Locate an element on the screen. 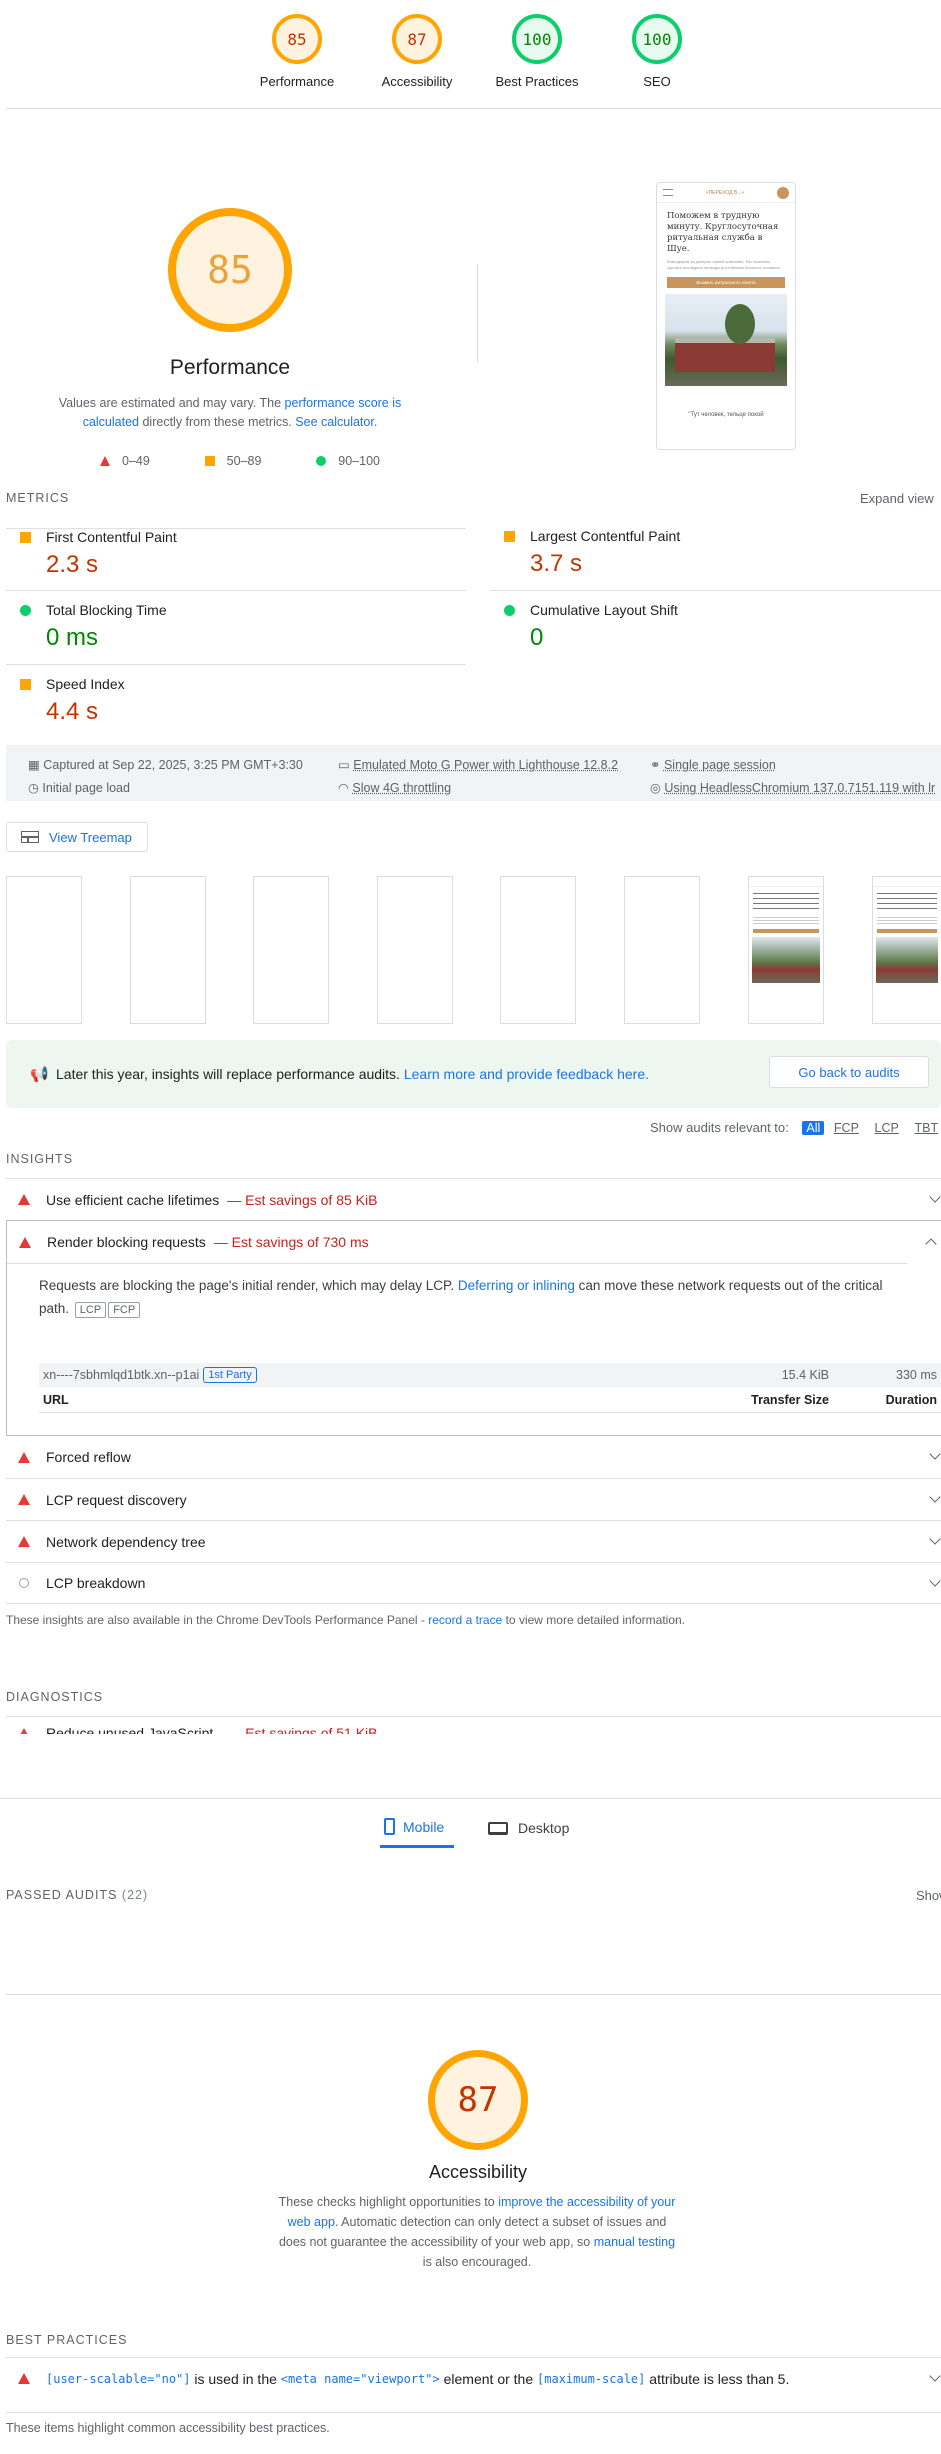 The height and width of the screenshot is (2454, 941). filter-fcp: FCP is located at coordinates (846, 1128).